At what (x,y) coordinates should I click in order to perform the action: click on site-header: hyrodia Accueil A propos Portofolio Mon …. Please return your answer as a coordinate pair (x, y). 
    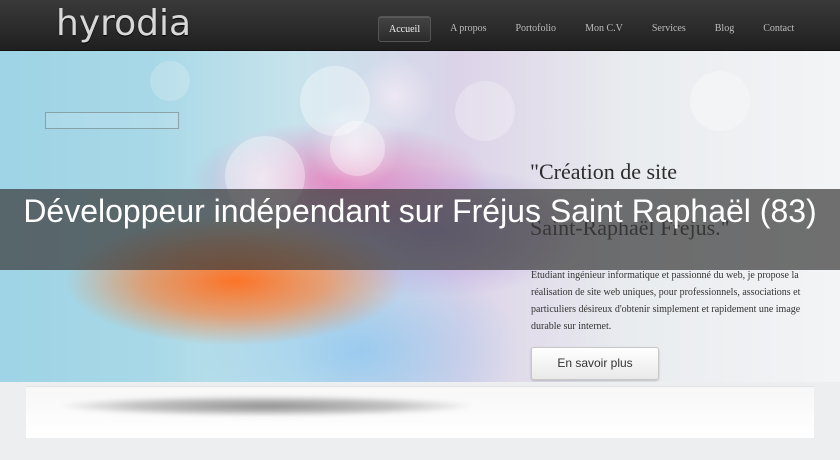
    Looking at the image, I should click on (420, 25).